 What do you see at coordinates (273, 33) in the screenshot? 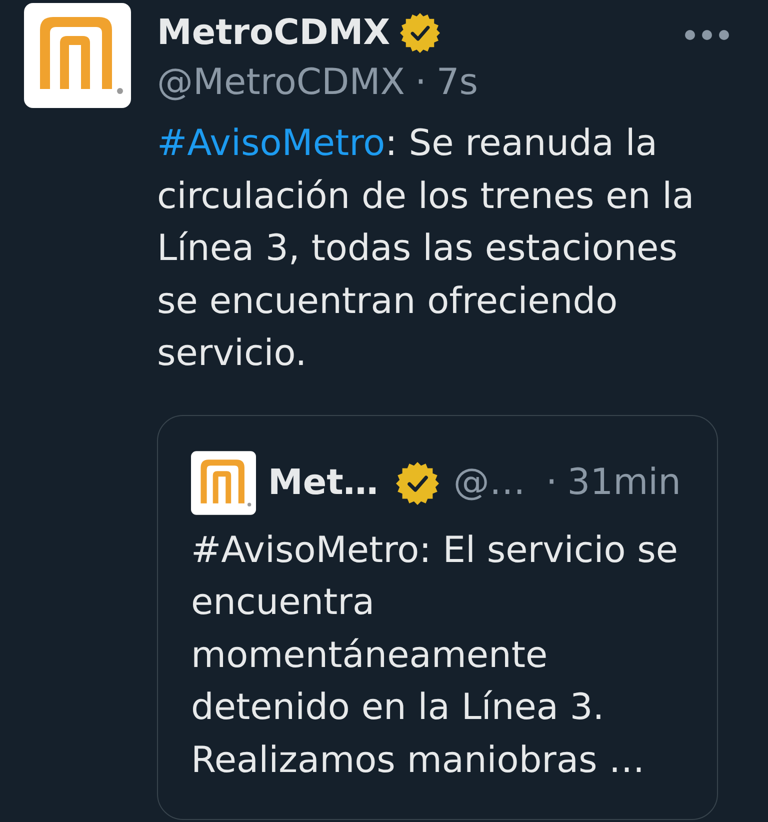
I see `author-name: MetroCDMX` at bounding box center [273, 33].